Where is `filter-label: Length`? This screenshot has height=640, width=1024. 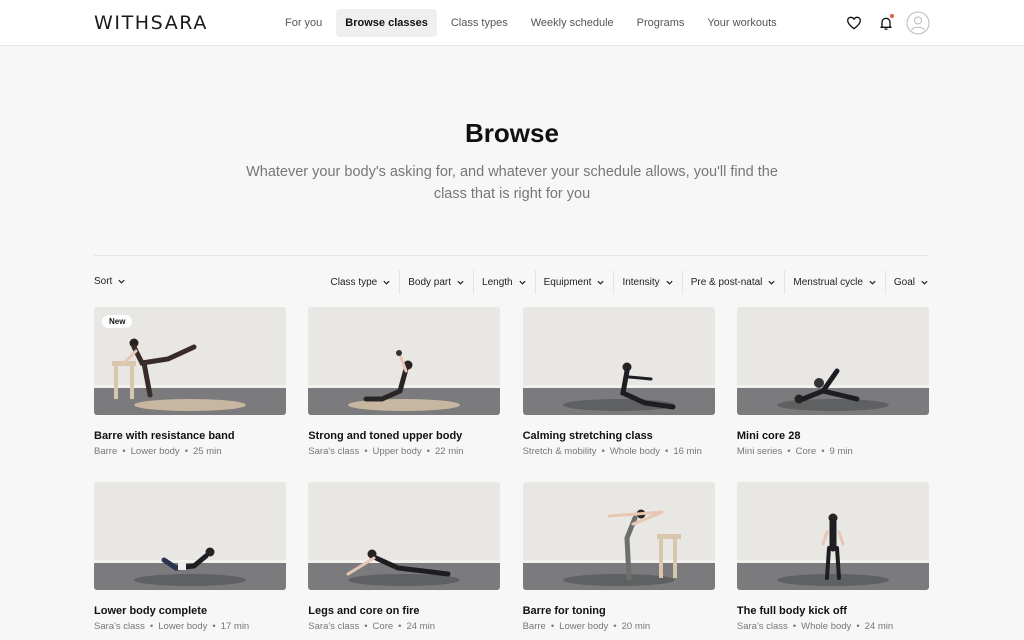 filter-label: Length is located at coordinates (497, 282).